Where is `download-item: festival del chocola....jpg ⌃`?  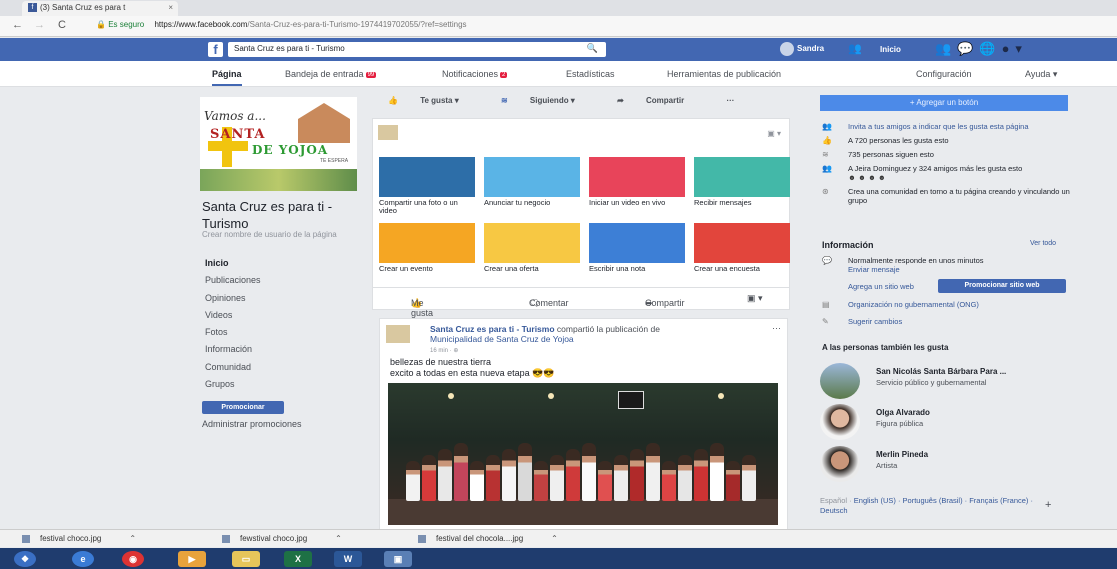
download-item: festival del chocola....jpg ⌃ is located at coordinates (488, 538).